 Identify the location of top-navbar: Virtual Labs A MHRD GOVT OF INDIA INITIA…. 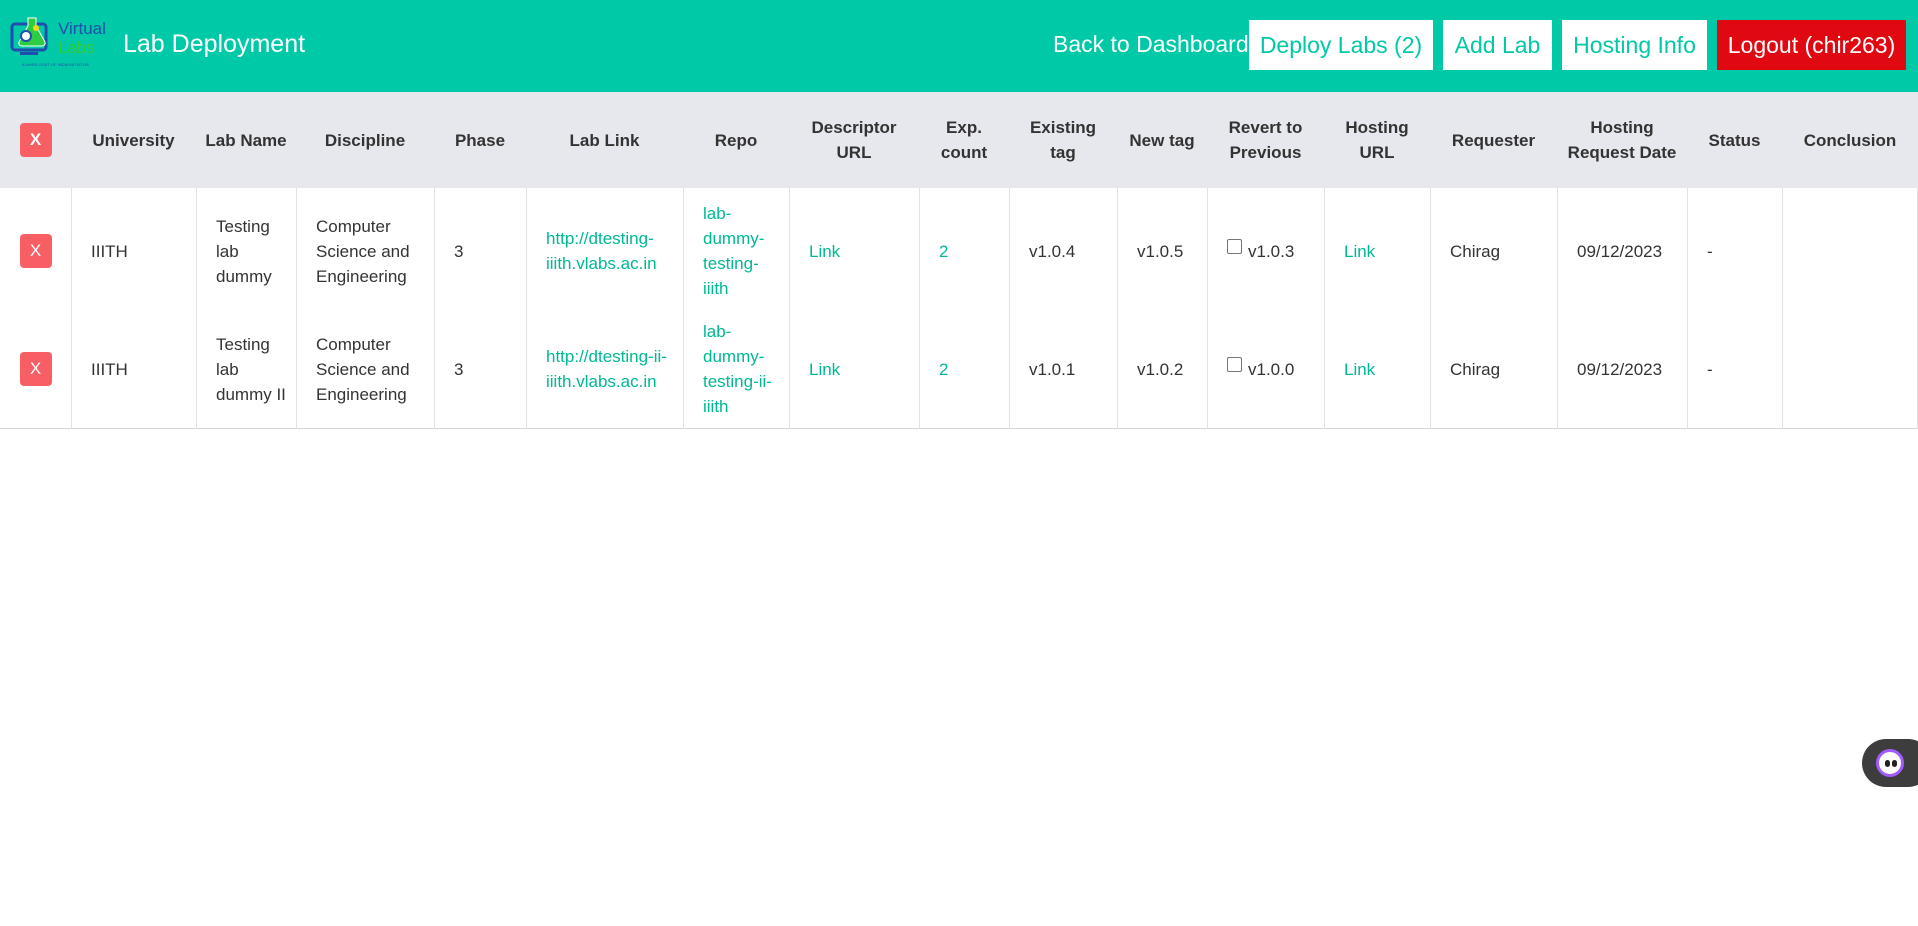
(959, 46).